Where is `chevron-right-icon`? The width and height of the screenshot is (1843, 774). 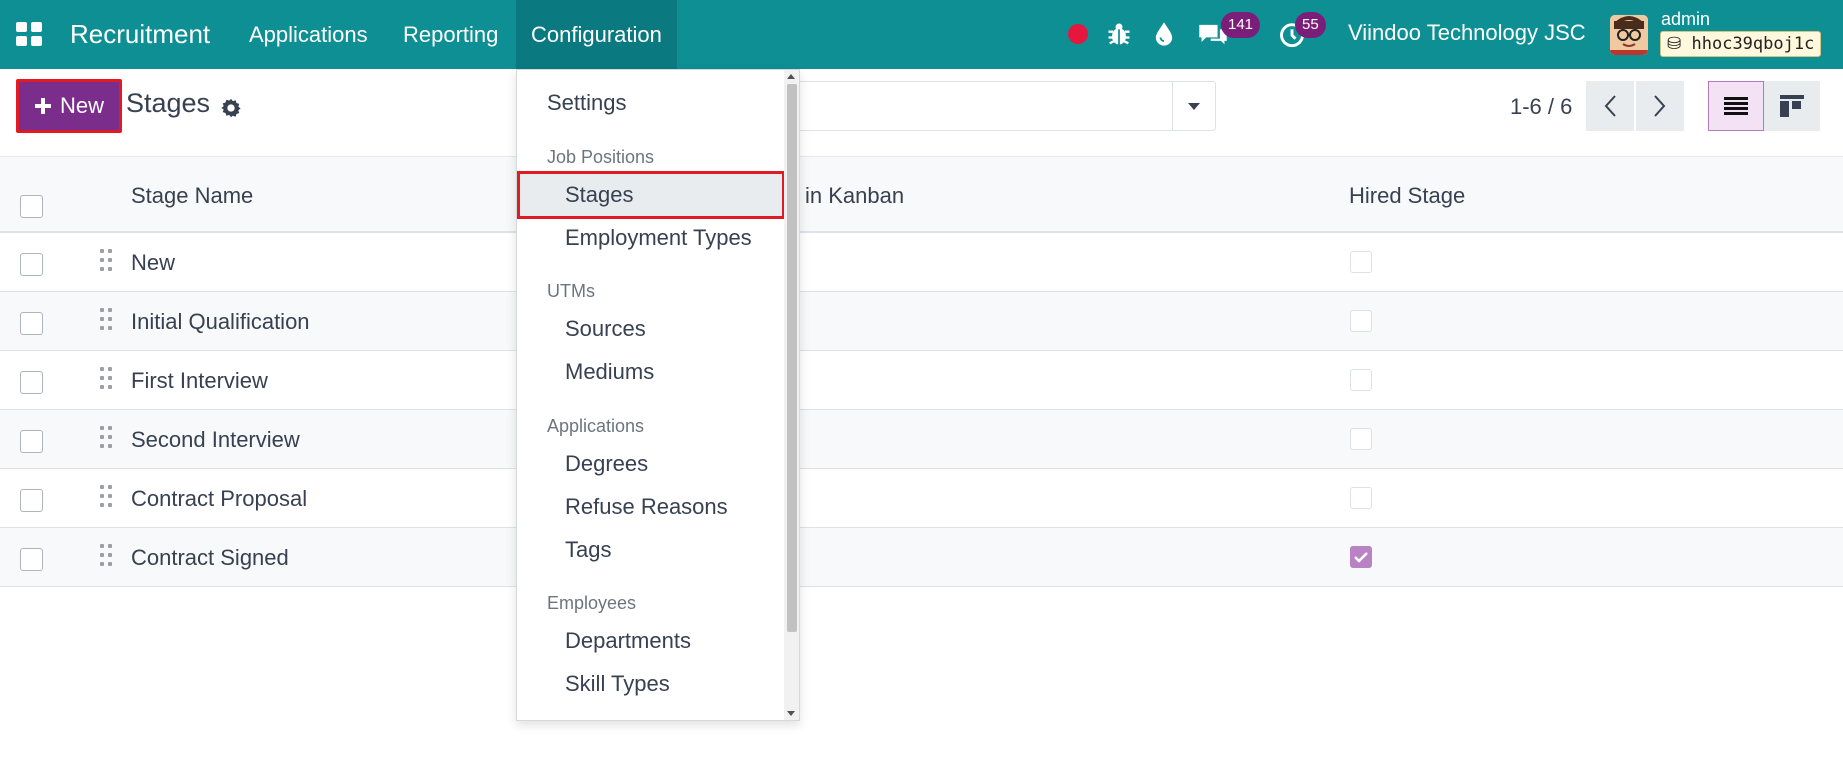 chevron-right-icon is located at coordinates (1660, 106).